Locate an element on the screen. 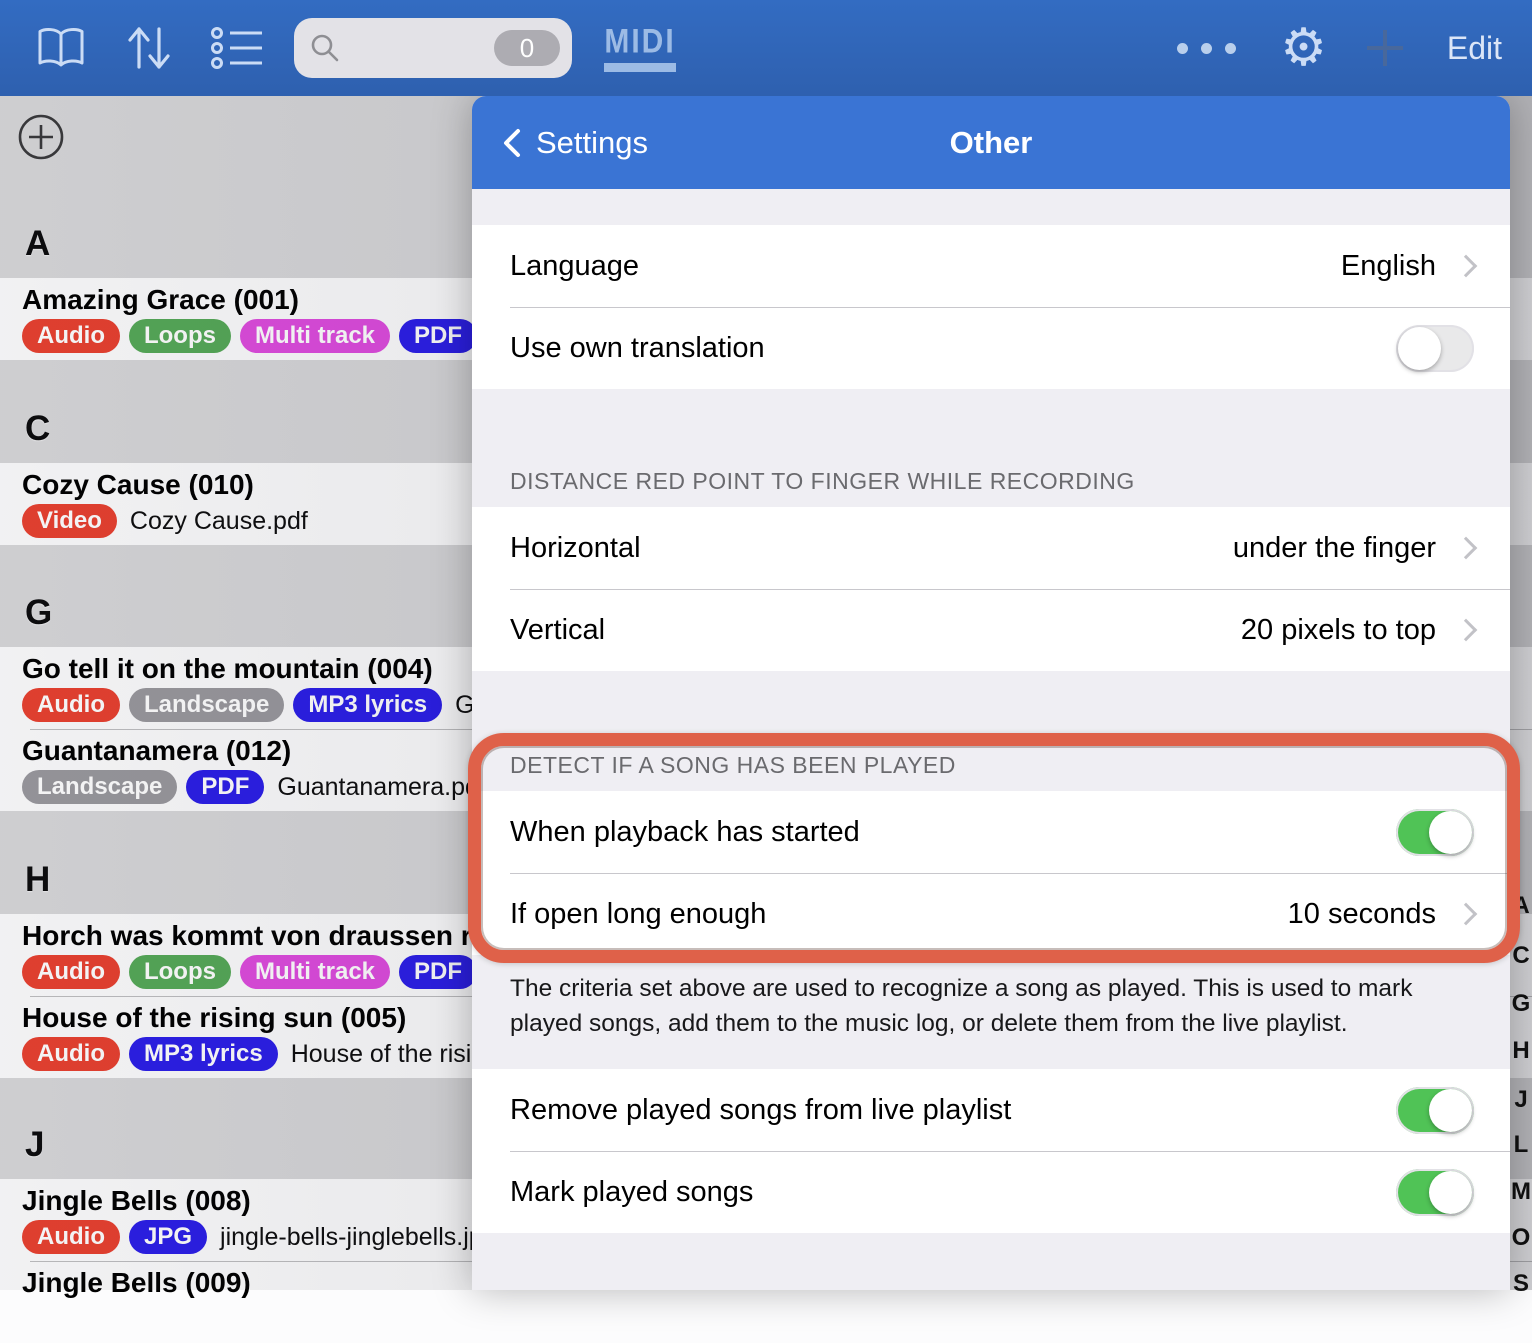 The height and width of the screenshot is (1343, 1532). library-book-icon is located at coordinates (61, 48).